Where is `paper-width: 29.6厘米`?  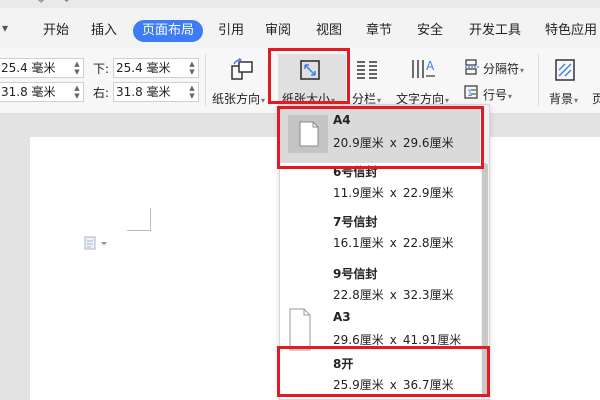
paper-width: 29.6厘米 is located at coordinates (358, 340).